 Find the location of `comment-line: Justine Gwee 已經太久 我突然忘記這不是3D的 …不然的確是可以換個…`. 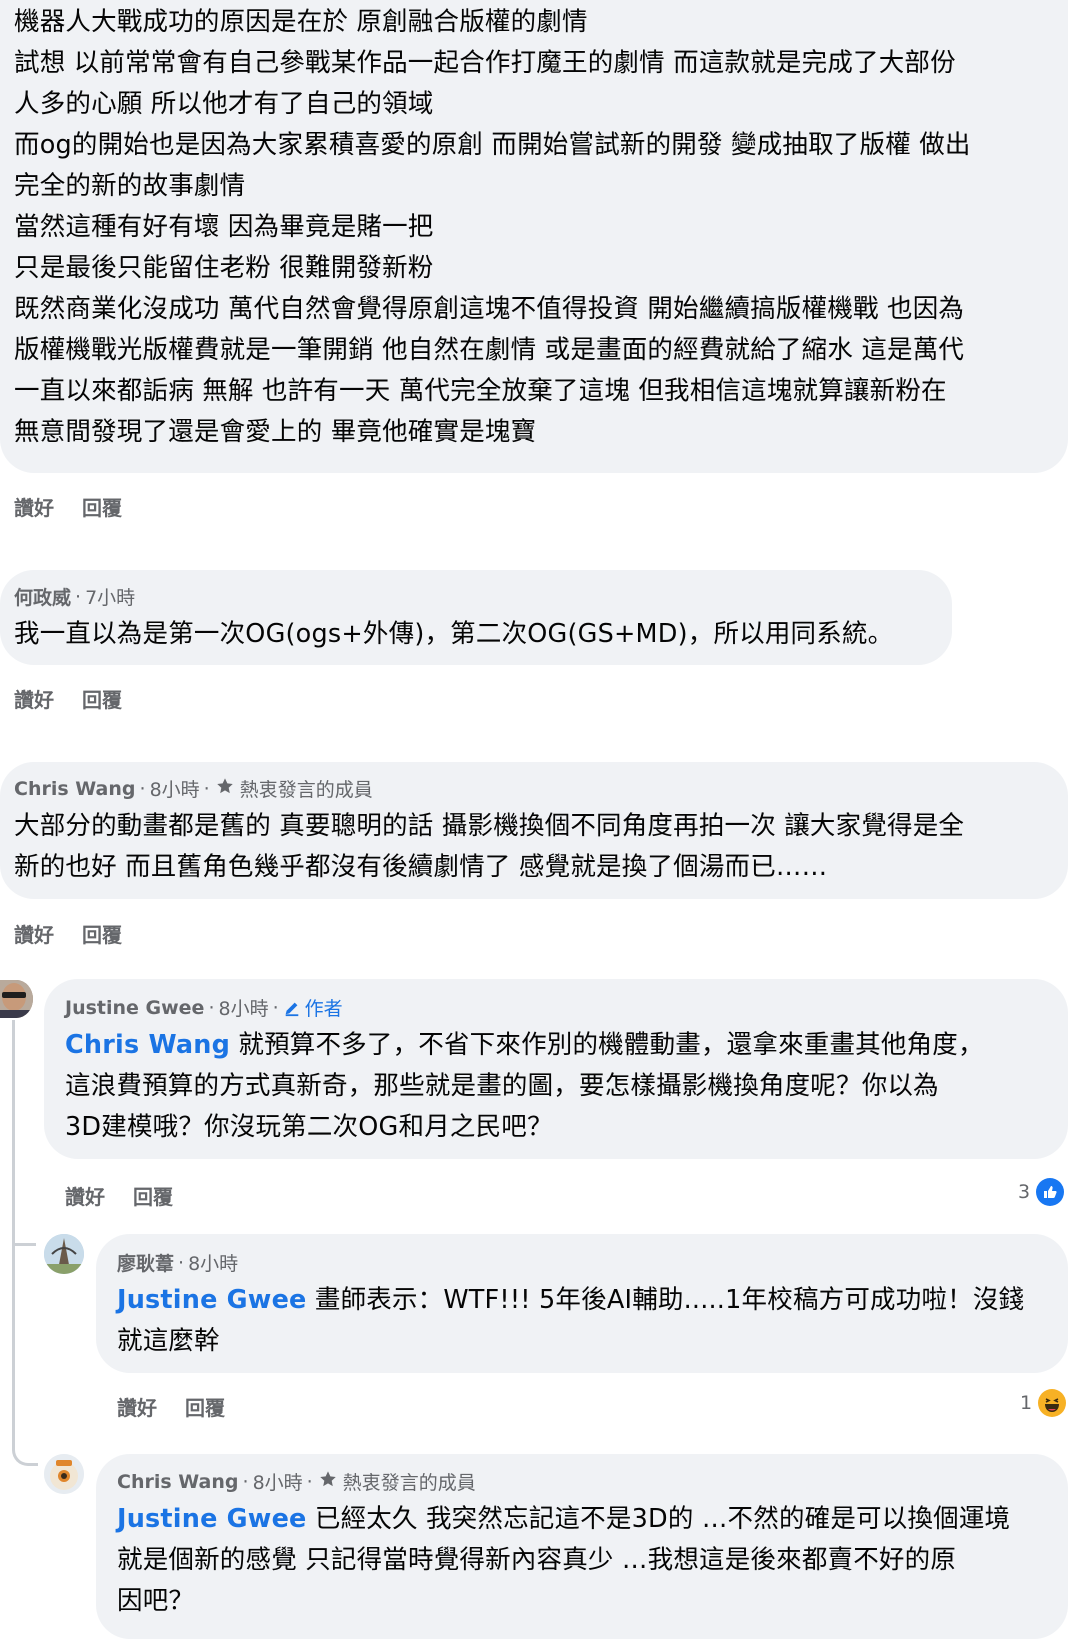

comment-line: Justine Gwee 已經太久 我突然忘記這不是3D的 …不然的確是可以換個… is located at coordinates (563, 1519).